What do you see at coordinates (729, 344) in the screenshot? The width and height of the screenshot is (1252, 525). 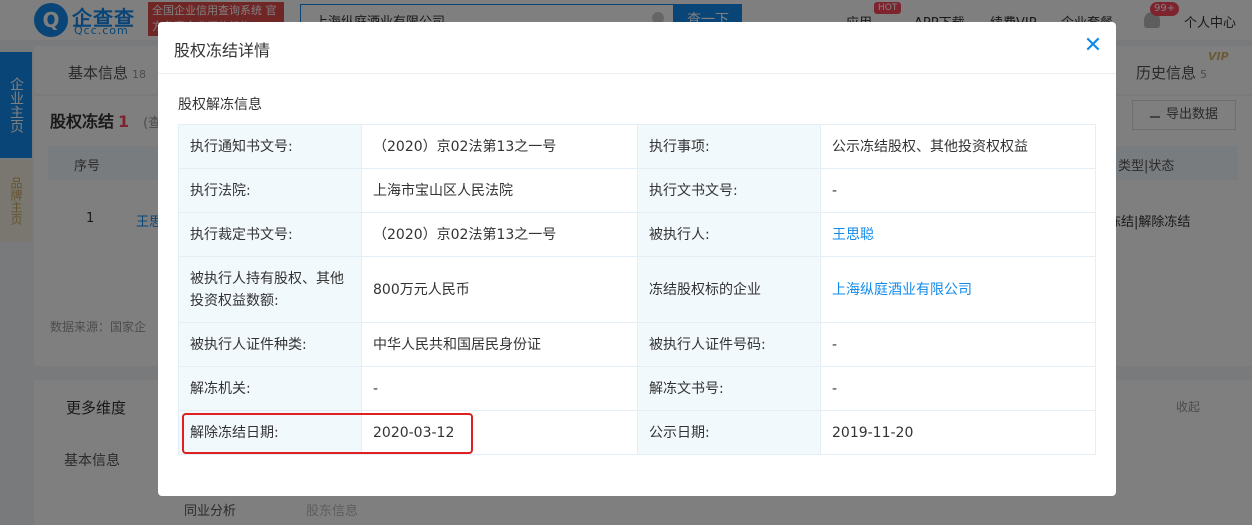 I see `label-id-number: 被执行人证件号码:` at bounding box center [729, 344].